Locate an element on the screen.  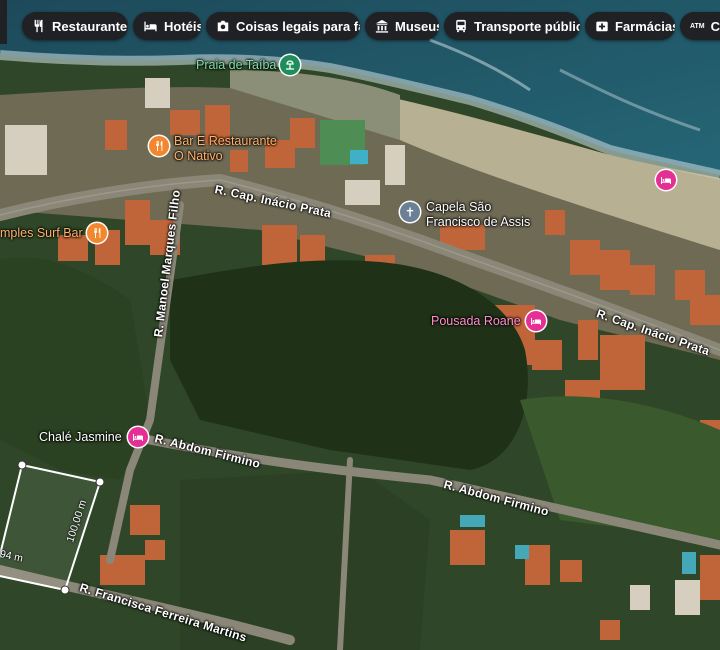
poi-label: Chalé Jasmine is located at coordinates (80, 436).